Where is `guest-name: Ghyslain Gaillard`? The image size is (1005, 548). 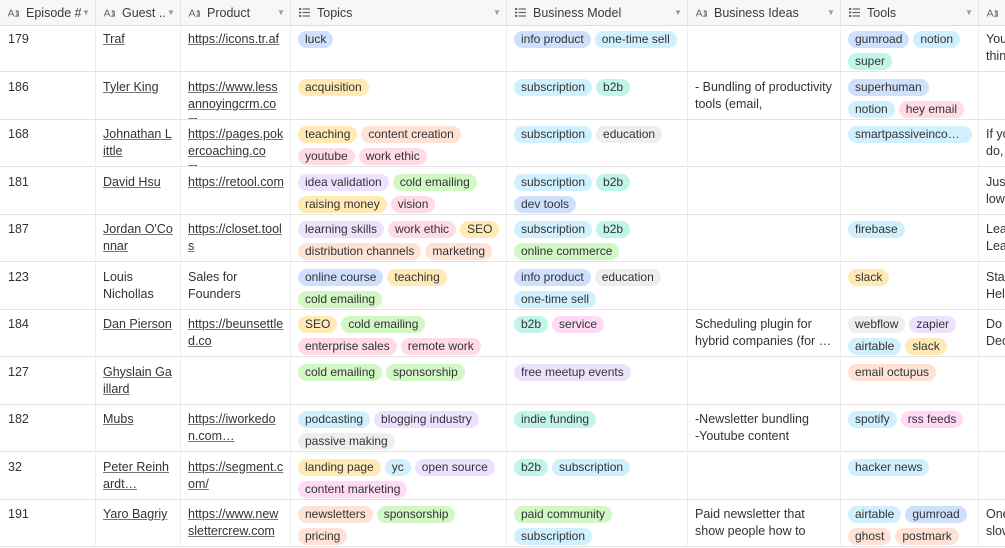
guest-name: Ghyslain Gaillard is located at coordinates (137, 380).